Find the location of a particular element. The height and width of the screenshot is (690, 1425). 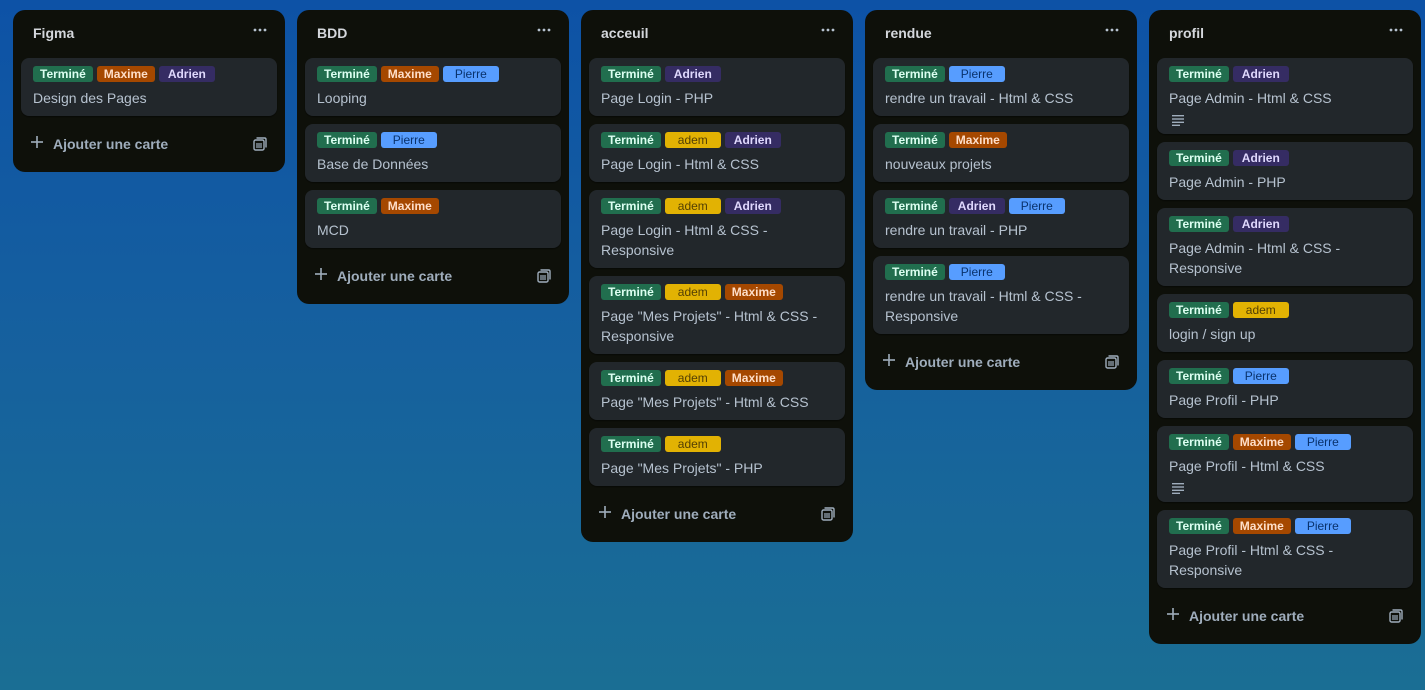

card: Terminé Pierre Page Profil - PHP is located at coordinates (1285, 389).